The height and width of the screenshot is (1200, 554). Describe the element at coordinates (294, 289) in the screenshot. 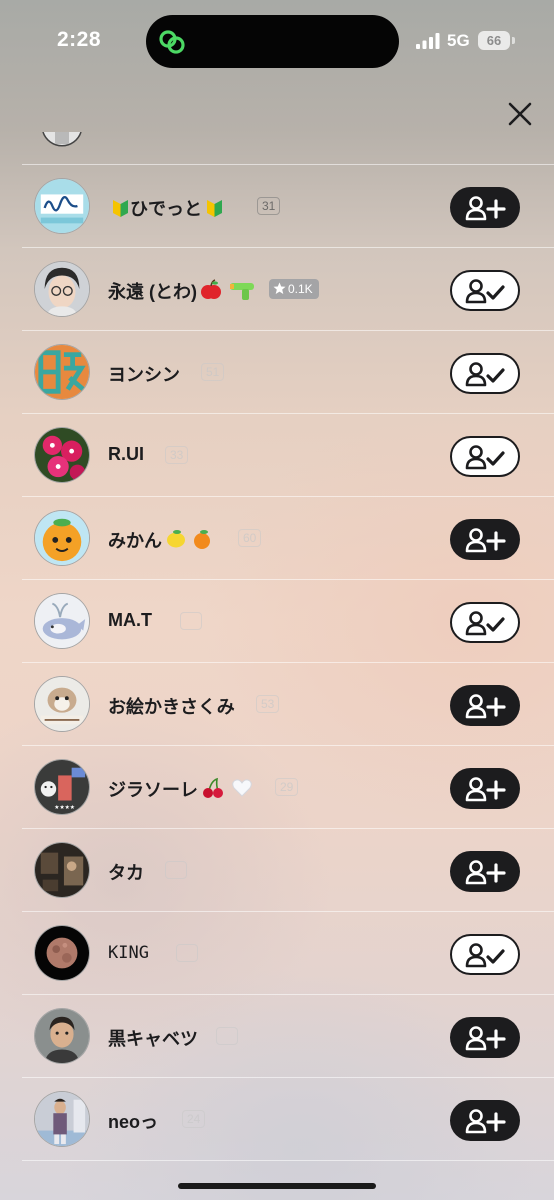

I see `level-badge: 0.1K` at that location.